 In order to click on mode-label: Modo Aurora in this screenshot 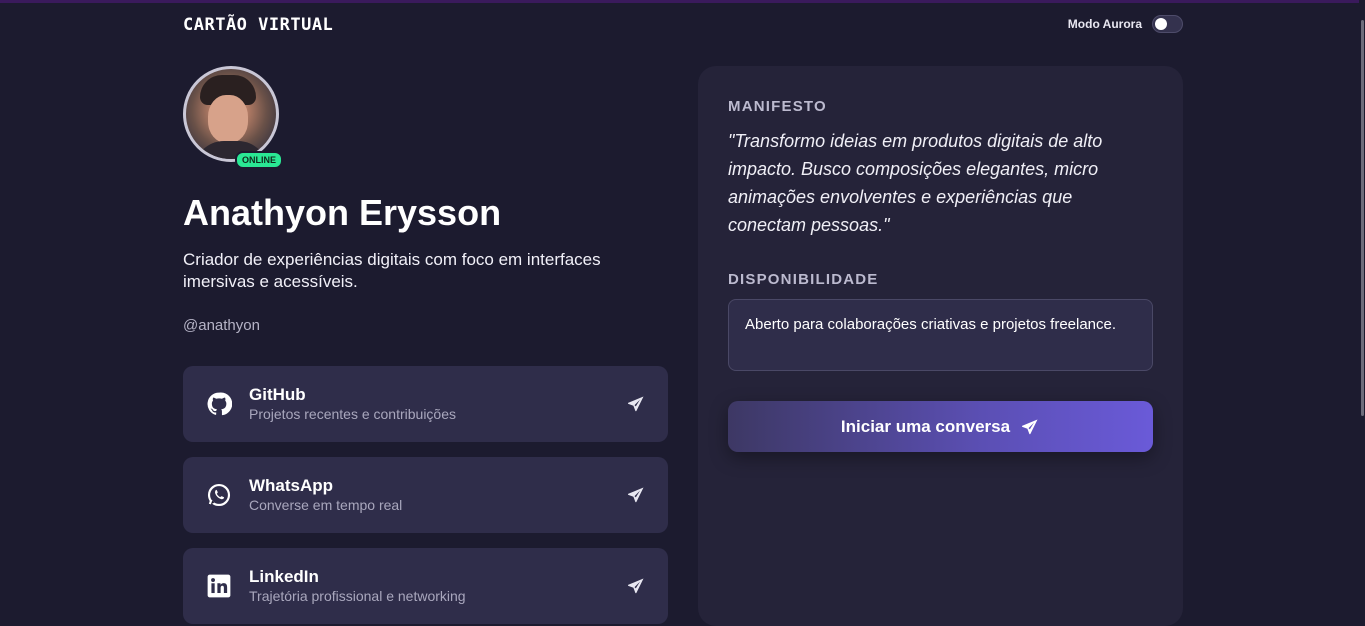, I will do `click(1104, 24)`.